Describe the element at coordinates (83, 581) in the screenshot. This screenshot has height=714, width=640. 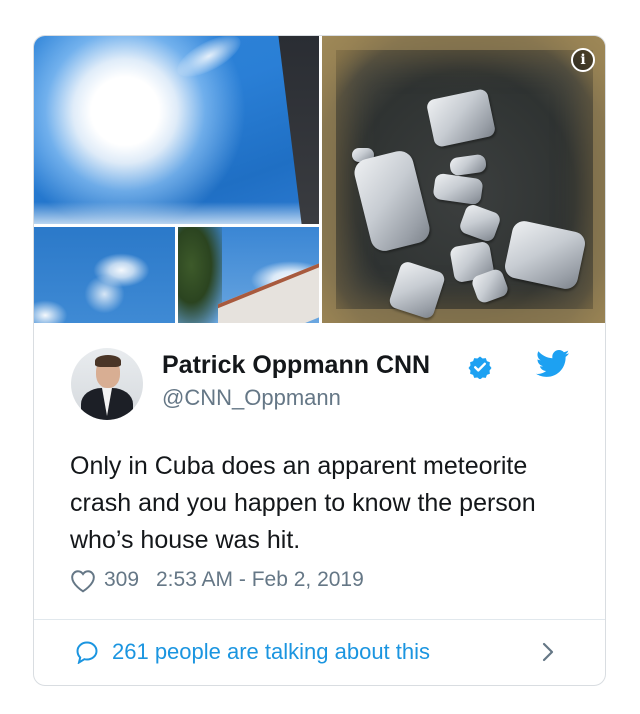
I see `heart-icon` at that location.